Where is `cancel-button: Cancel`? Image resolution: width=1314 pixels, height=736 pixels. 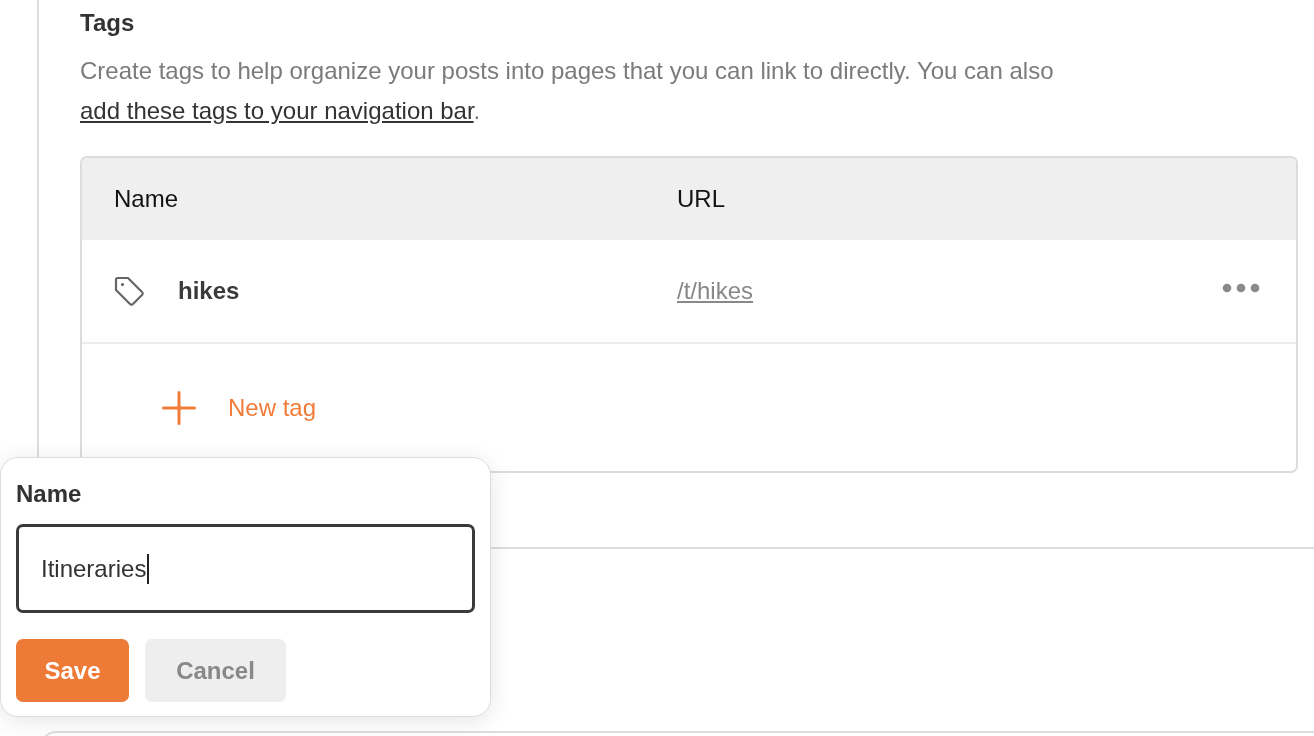
cancel-button: Cancel is located at coordinates (215, 670).